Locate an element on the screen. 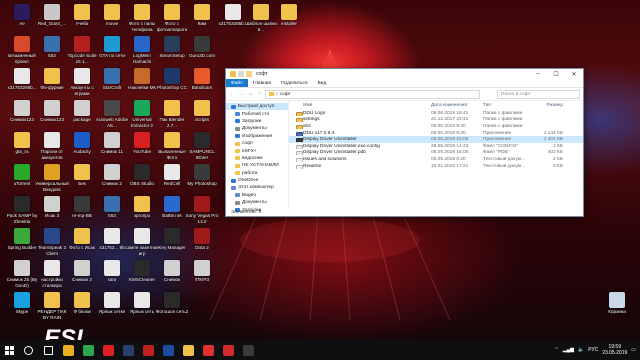 The width and height of the screenshot is (640, 360). desktop-icon: YouTube is located at coordinates (142, 146).